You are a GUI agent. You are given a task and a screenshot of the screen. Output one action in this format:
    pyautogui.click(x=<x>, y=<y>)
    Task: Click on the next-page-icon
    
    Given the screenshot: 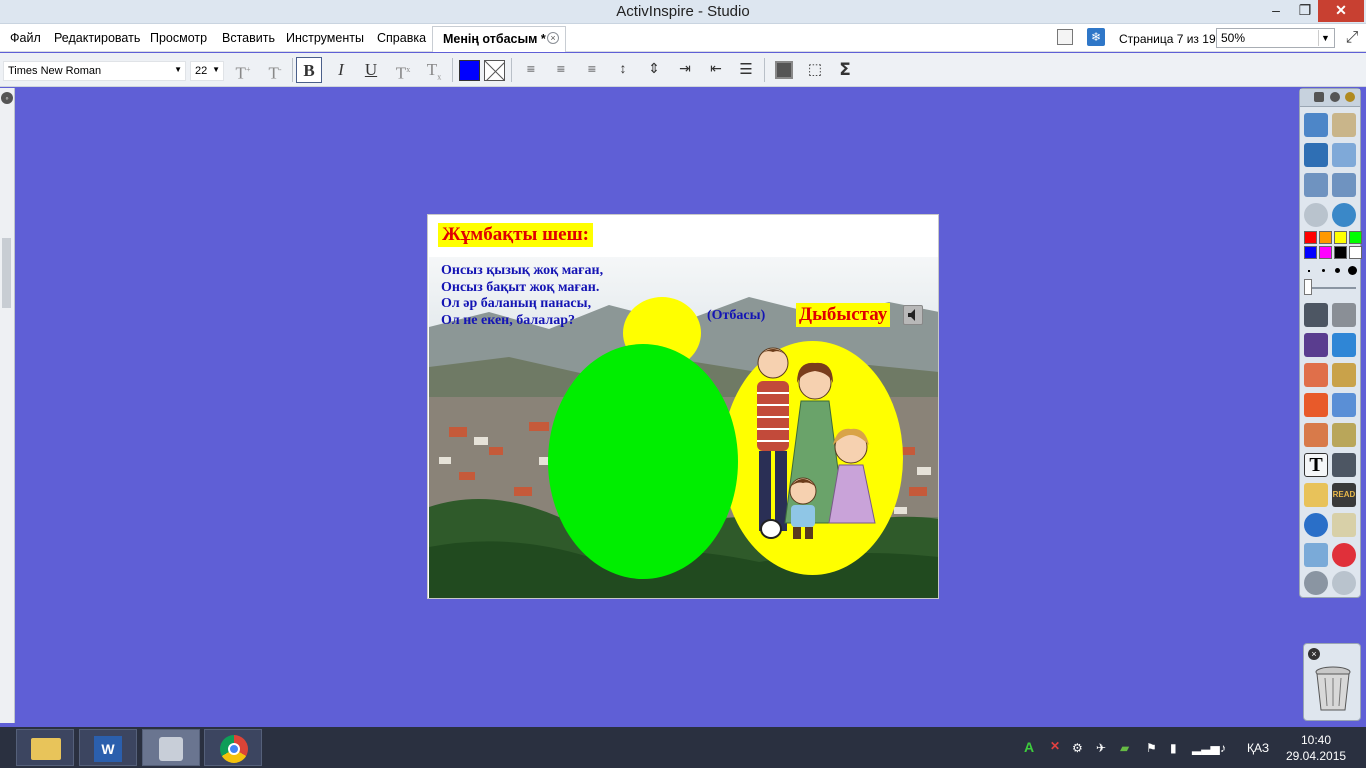 What is the action you would take?
    pyautogui.click(x=1344, y=185)
    